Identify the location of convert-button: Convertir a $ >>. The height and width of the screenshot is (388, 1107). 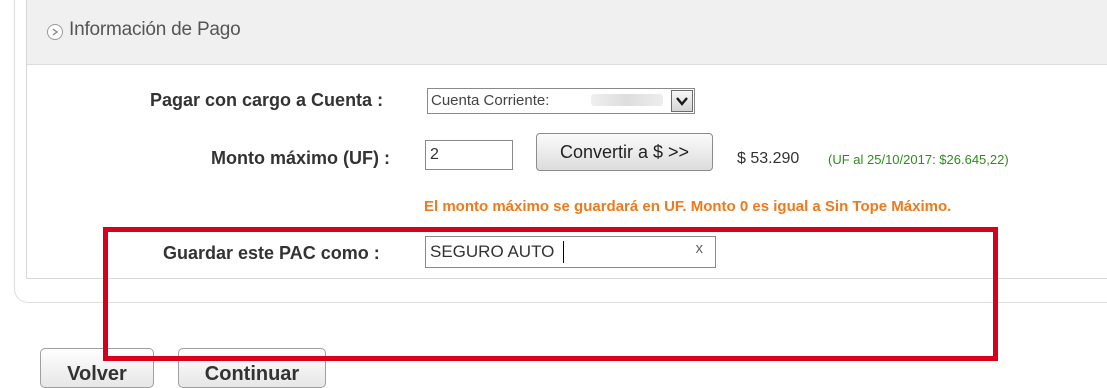
(624, 152).